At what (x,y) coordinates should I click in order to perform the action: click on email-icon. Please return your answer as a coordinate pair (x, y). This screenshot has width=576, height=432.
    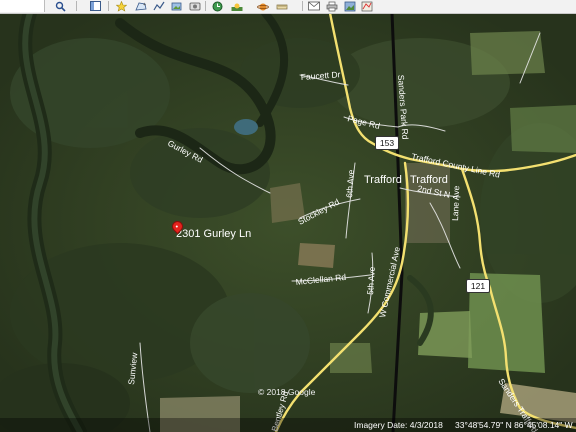
    Looking at the image, I should click on (313, 6).